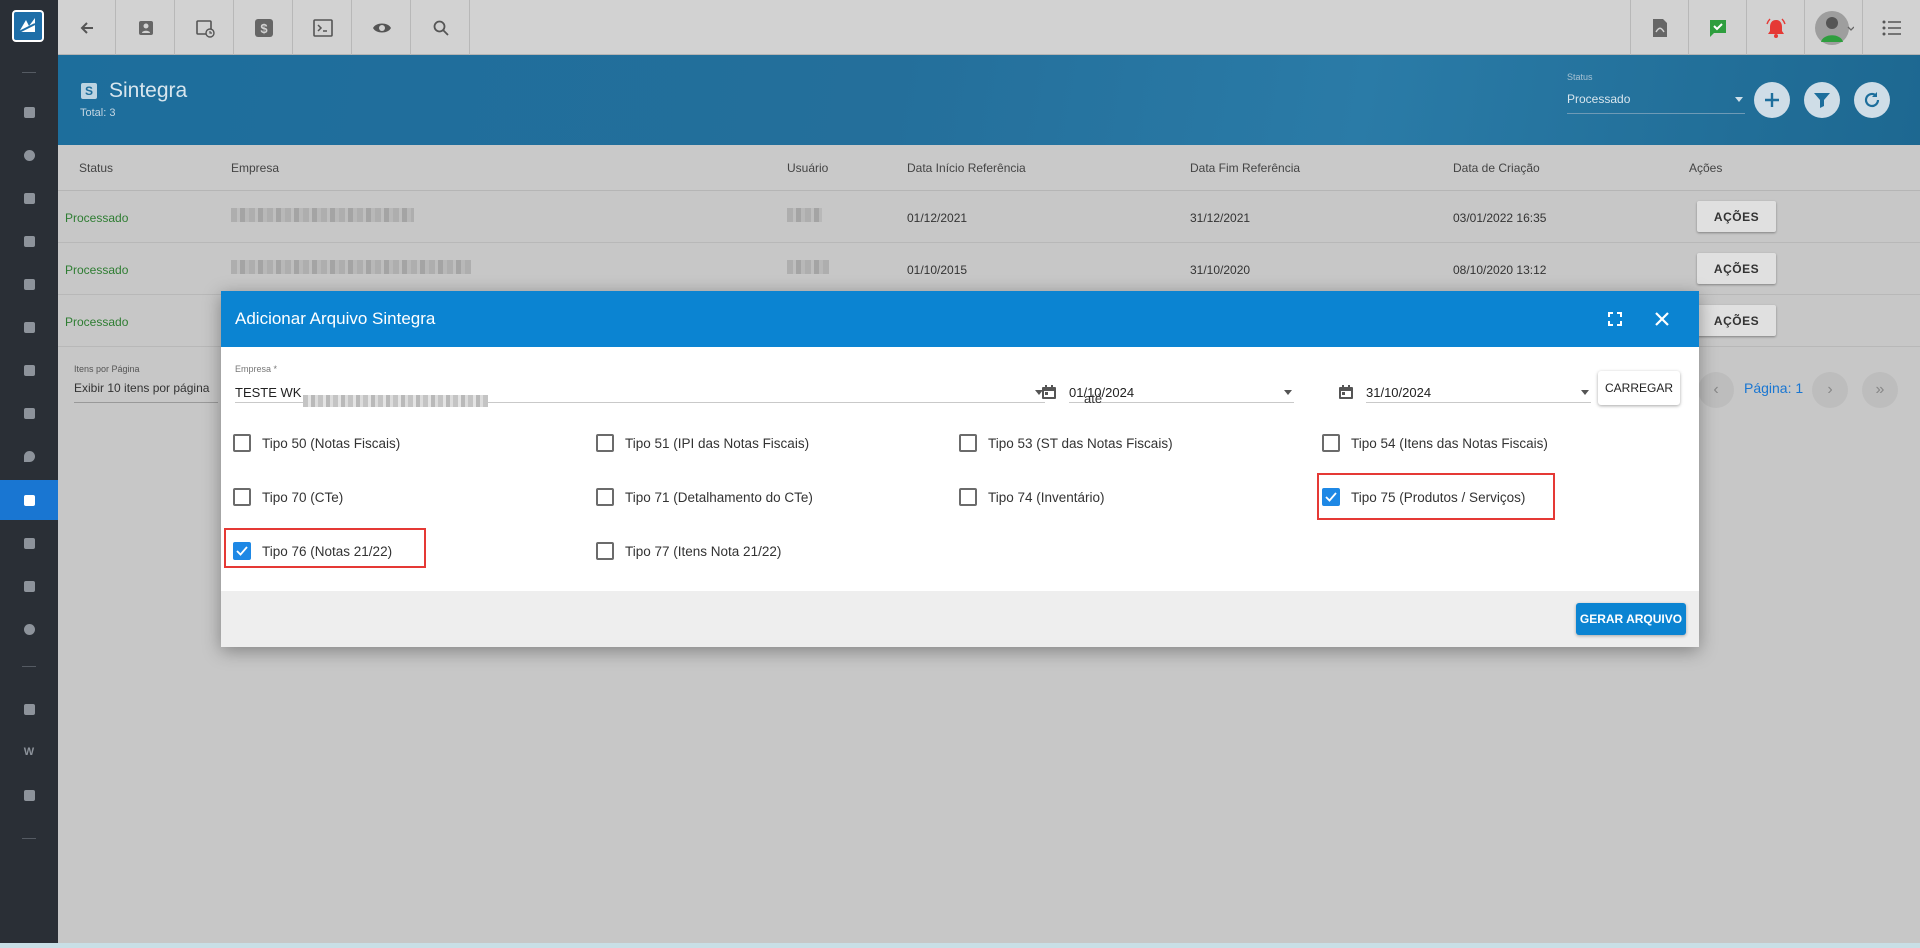 The height and width of the screenshot is (948, 1920). I want to click on checkbox-label: Tipo 54 (Itens das Notas Fiscais), so click(1449, 443).